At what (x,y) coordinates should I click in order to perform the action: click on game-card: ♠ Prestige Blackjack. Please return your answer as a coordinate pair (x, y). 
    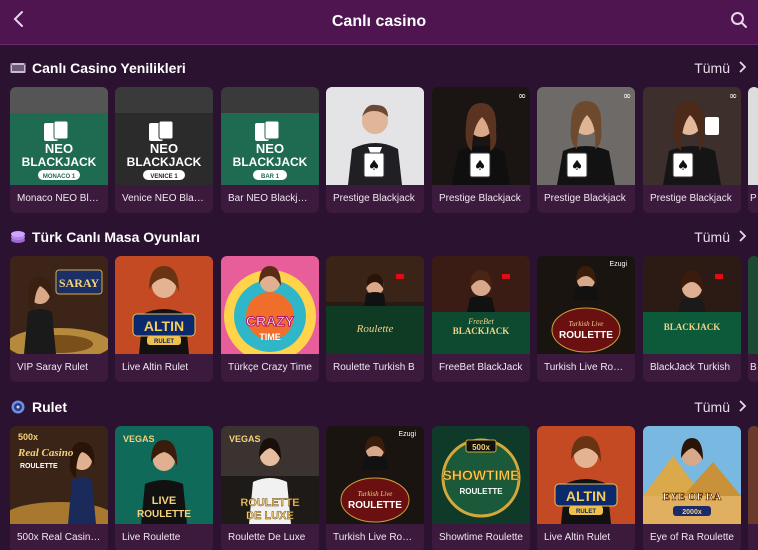
    Looking at the image, I should click on (375, 150).